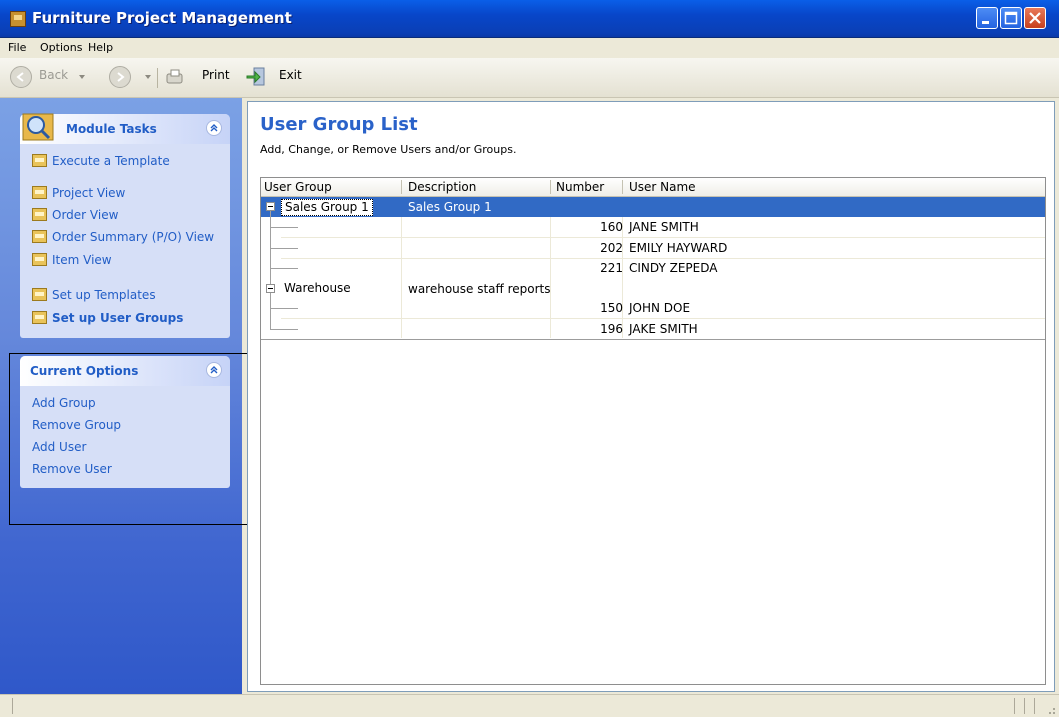 This screenshot has width=1059, height=717. Describe the element at coordinates (317, 288) in the screenshot. I see `group-name-cell: Warehouse` at that location.